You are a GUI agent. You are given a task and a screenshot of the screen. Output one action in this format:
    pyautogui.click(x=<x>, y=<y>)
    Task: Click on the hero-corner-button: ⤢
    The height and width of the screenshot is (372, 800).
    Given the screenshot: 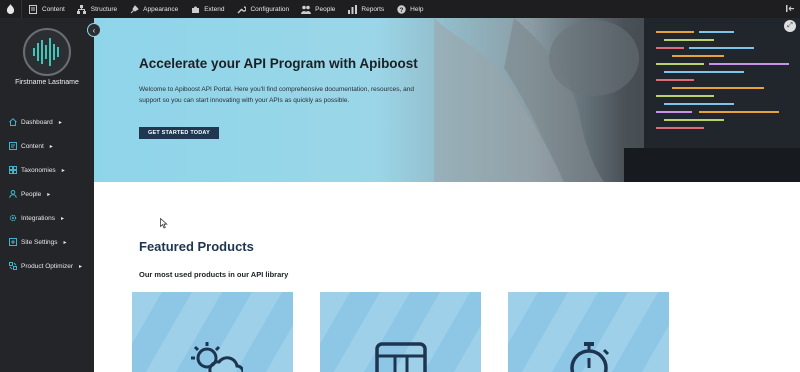 What is the action you would take?
    pyautogui.click(x=790, y=26)
    